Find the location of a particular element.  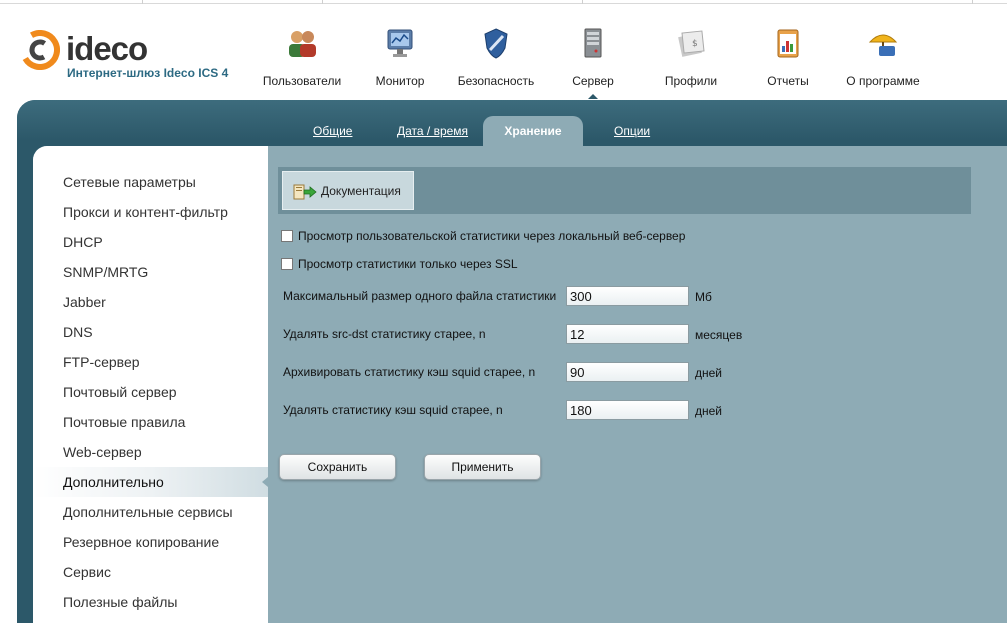

sidebar-item-service: Сервис is located at coordinates (150, 572).